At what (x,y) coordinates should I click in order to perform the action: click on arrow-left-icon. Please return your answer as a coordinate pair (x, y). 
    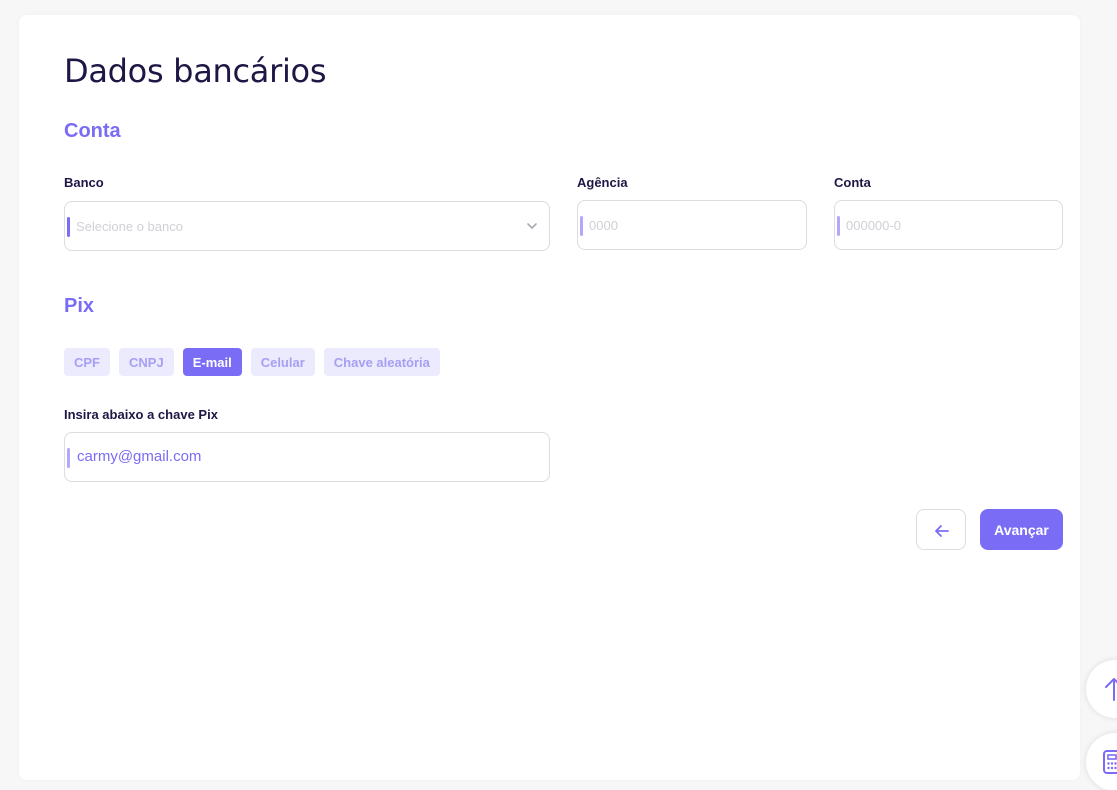
    Looking at the image, I should click on (942, 531).